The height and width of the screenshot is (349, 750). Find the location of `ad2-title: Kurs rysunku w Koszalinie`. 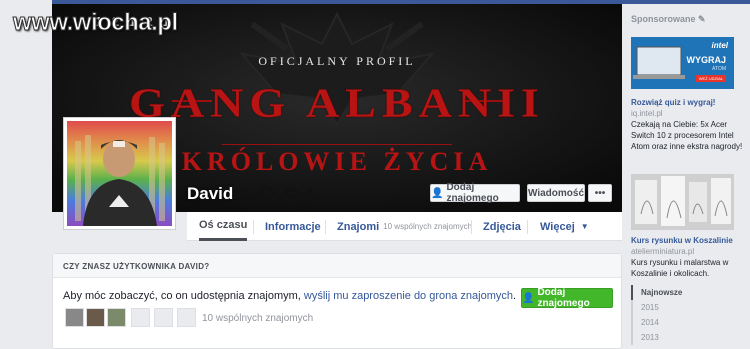

ad2-title: Kurs rysunku w Koszalinie is located at coordinates (682, 240).